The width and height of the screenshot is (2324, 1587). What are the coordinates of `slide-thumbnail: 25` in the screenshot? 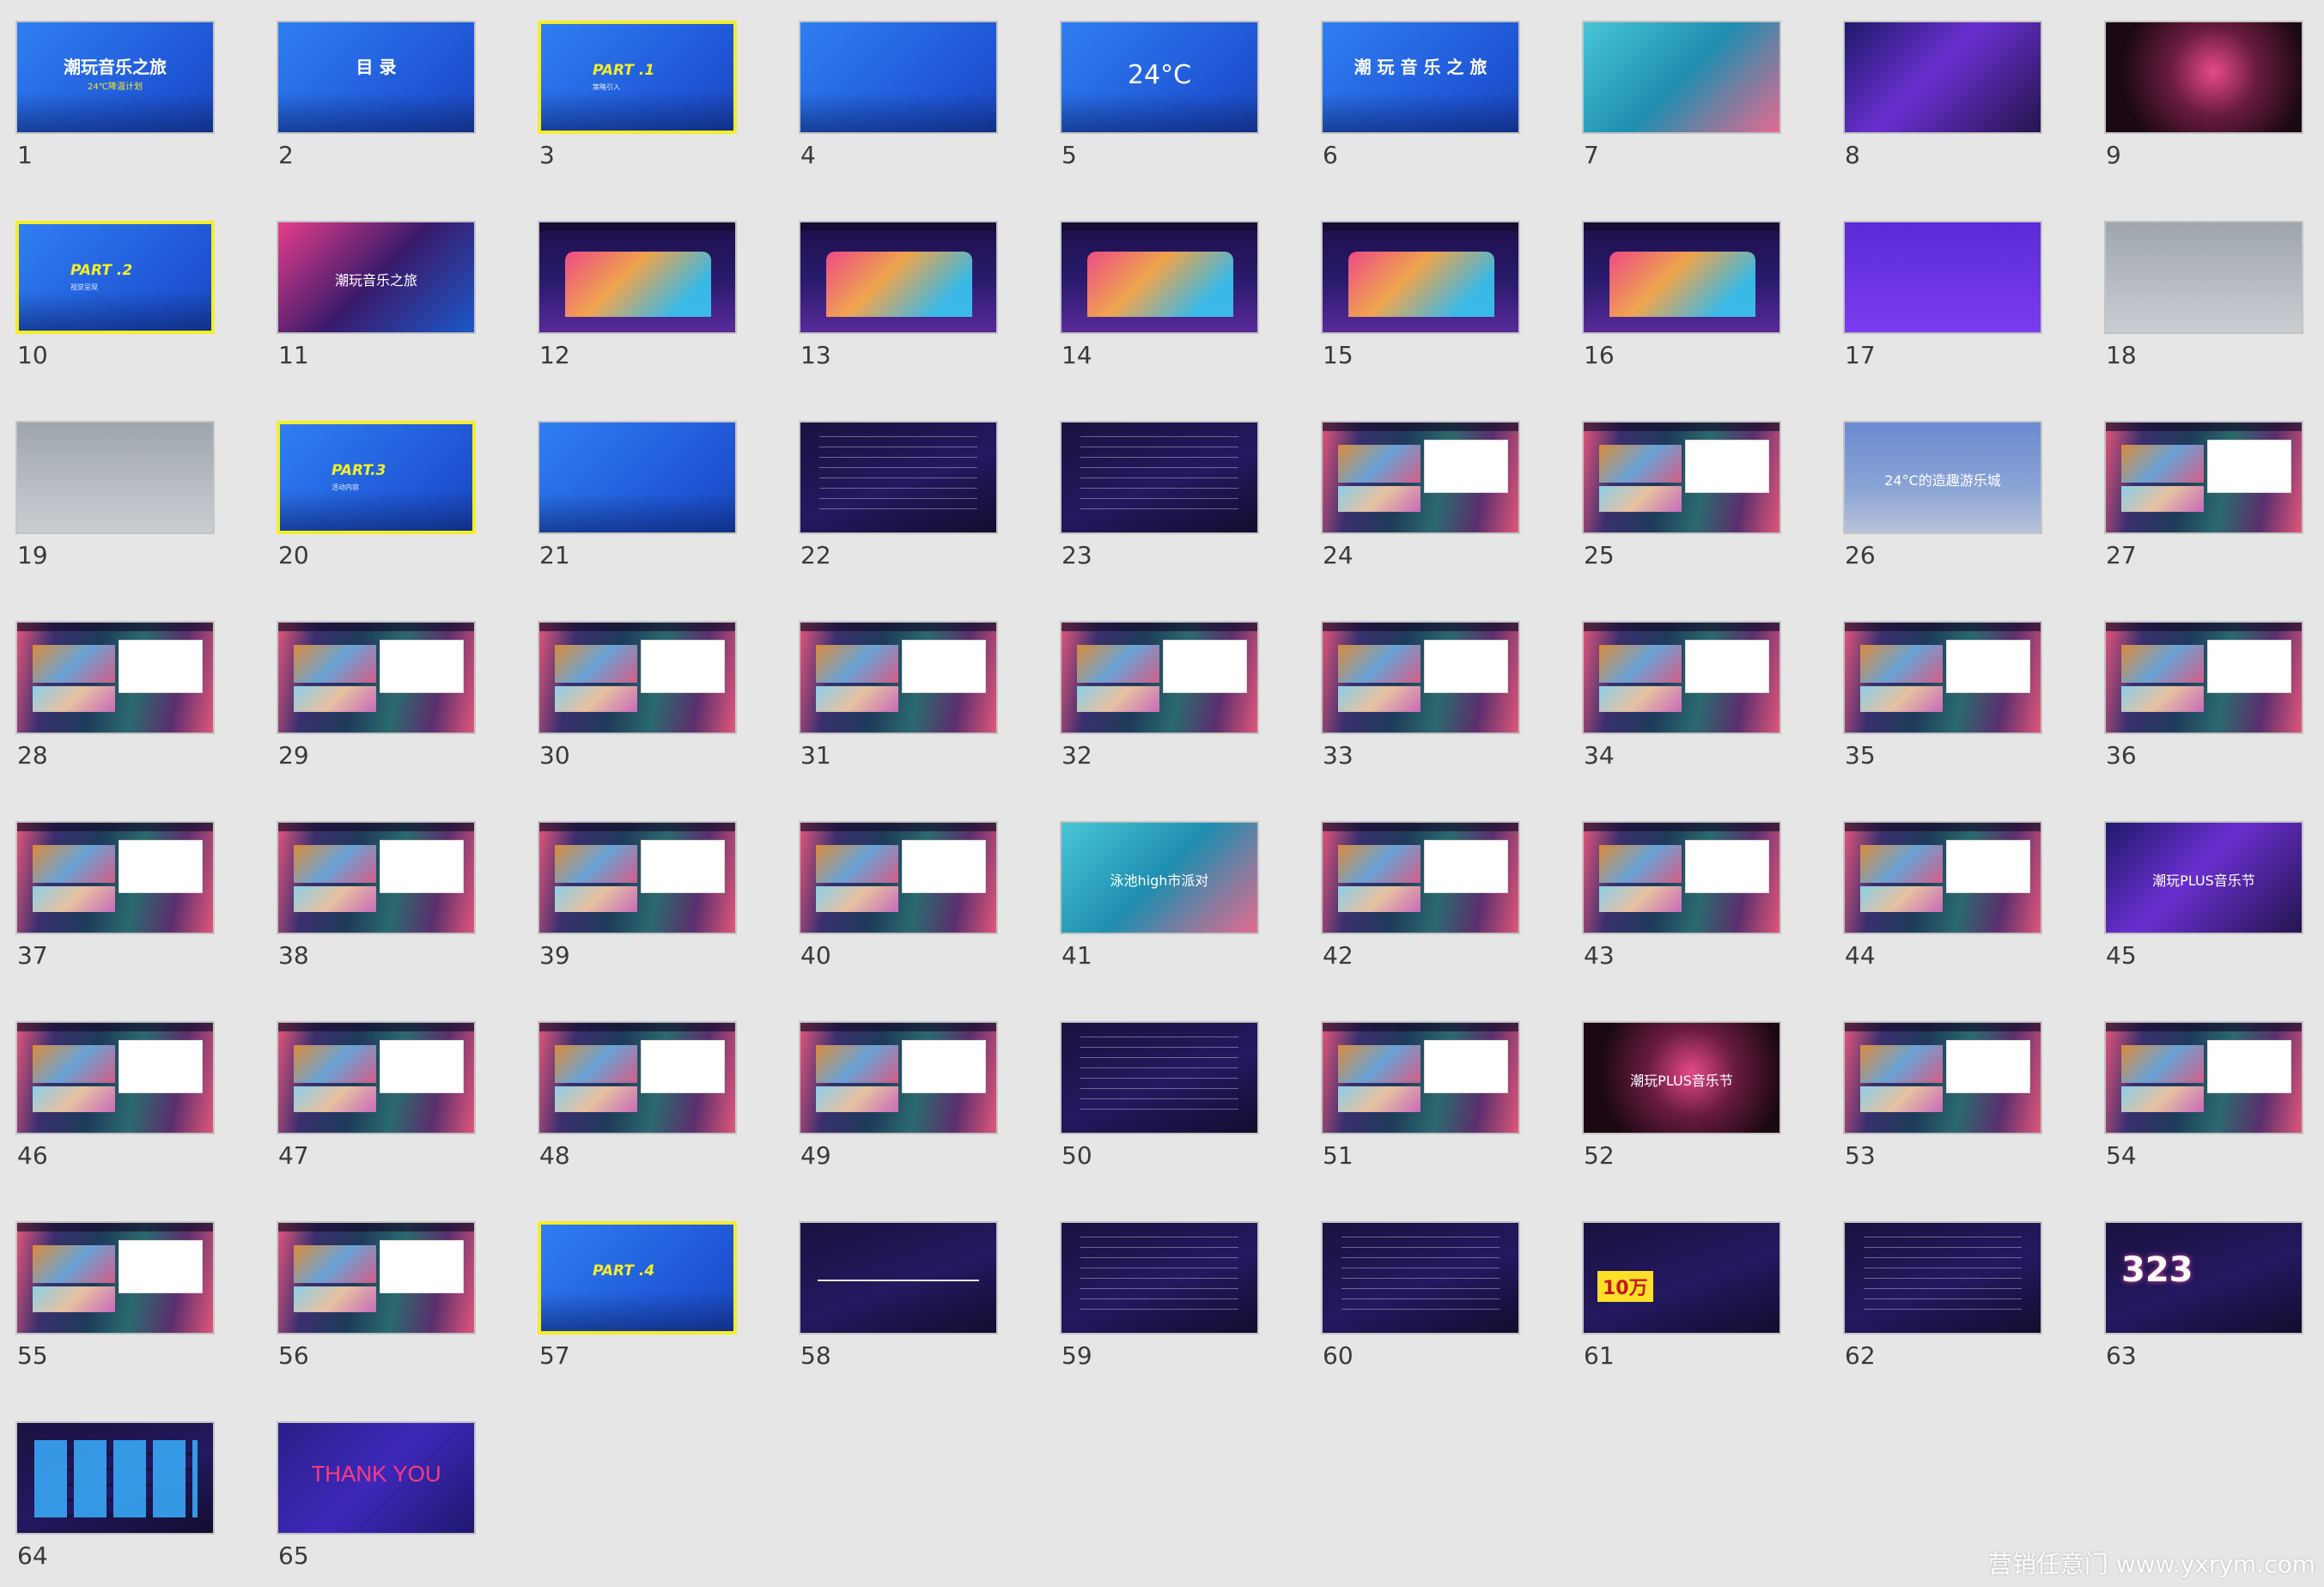 It's located at (1682, 495).